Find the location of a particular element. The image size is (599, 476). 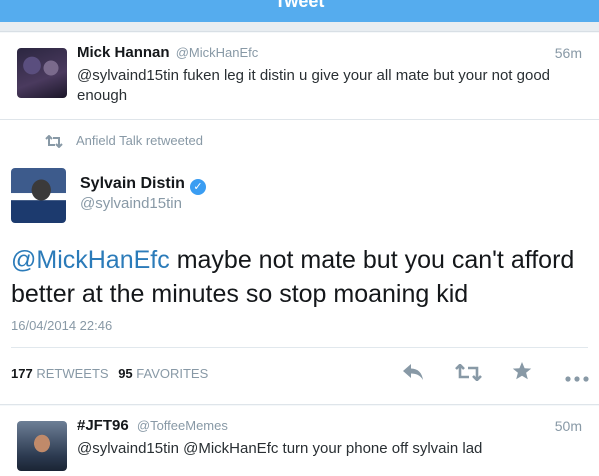

tweet-header: Mick Hannan @MickHanEfc is located at coordinates (167, 52).